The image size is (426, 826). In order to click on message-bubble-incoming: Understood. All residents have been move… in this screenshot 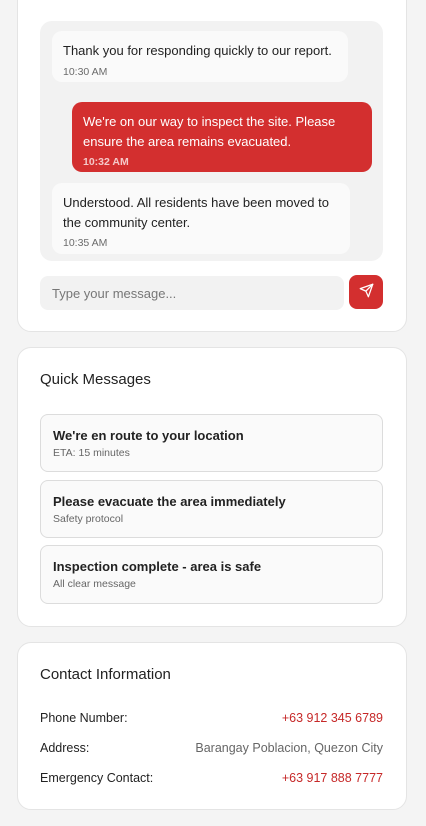, I will do `click(201, 218)`.